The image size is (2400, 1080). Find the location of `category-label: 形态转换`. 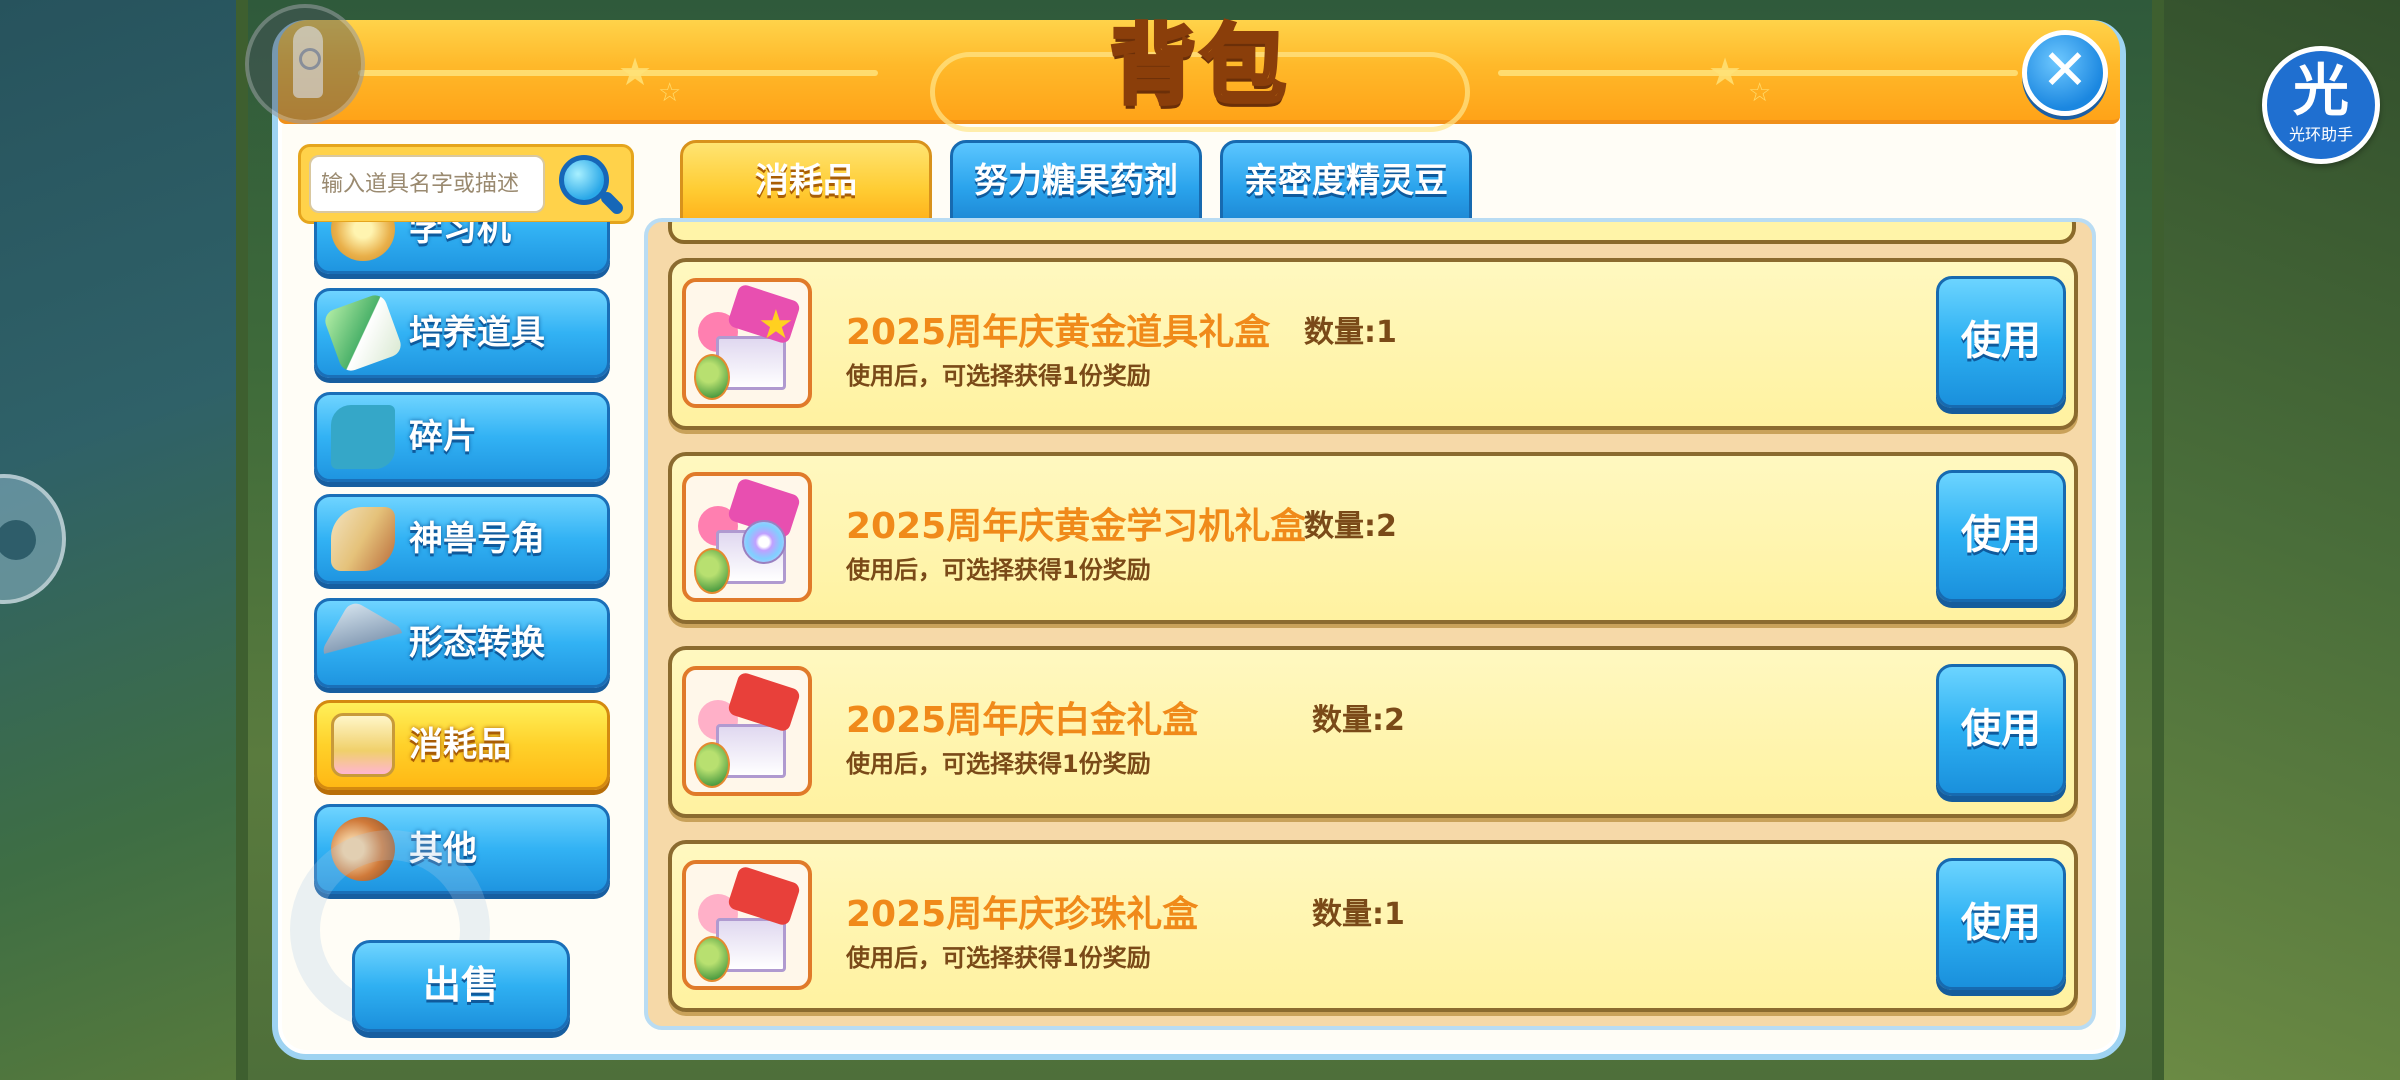

category-label: 形态转换 is located at coordinates (477, 643).